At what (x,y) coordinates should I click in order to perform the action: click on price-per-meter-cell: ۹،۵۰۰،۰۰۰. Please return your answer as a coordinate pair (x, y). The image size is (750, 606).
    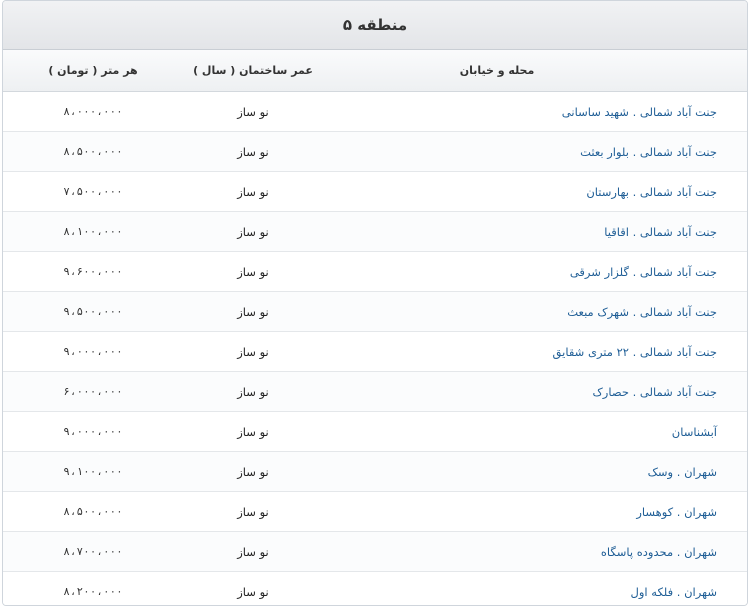
    Looking at the image, I should click on (93, 311).